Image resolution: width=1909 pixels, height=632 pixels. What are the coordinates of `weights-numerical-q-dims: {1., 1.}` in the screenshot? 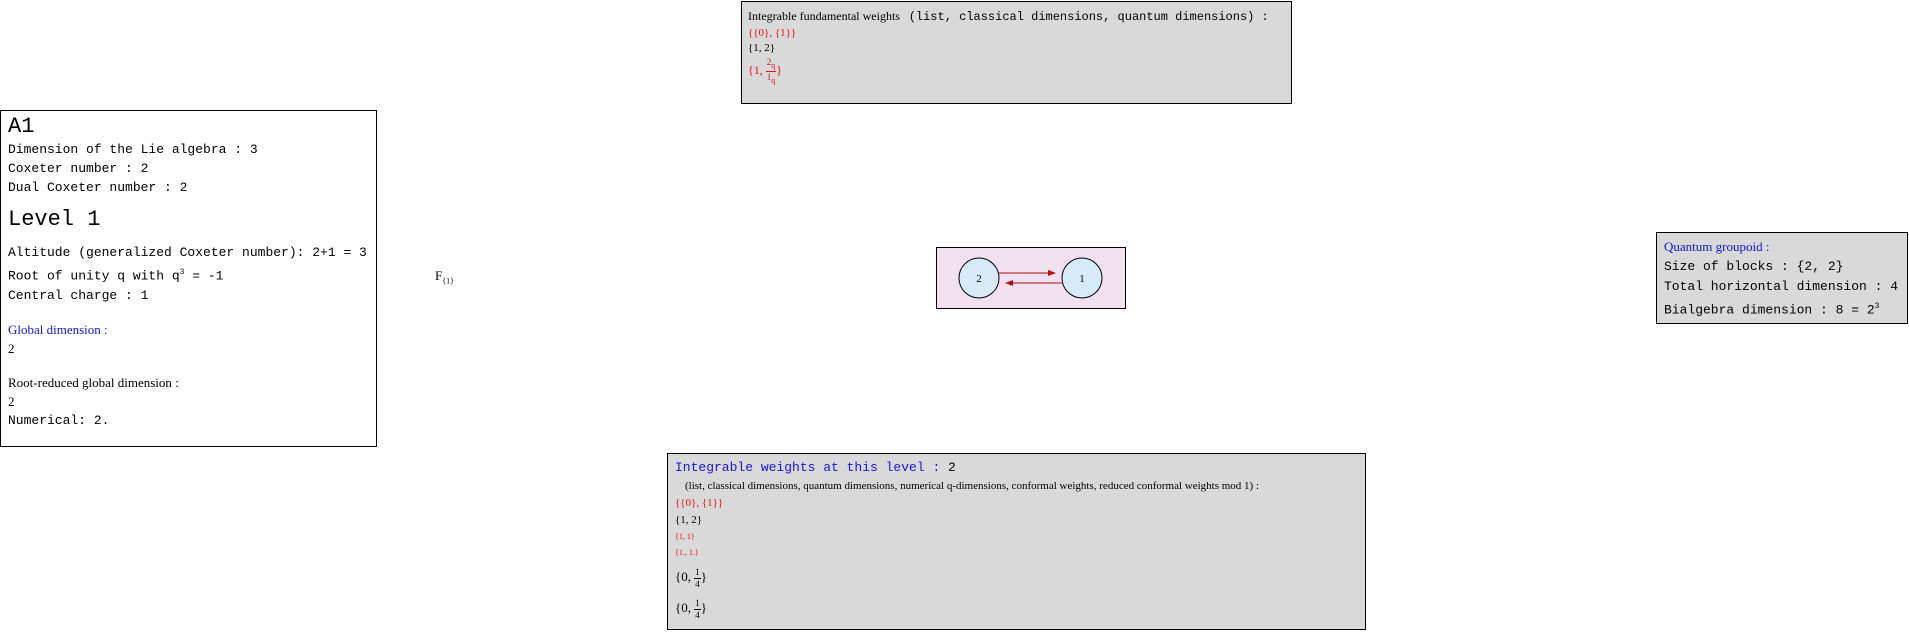 It's located at (687, 552).